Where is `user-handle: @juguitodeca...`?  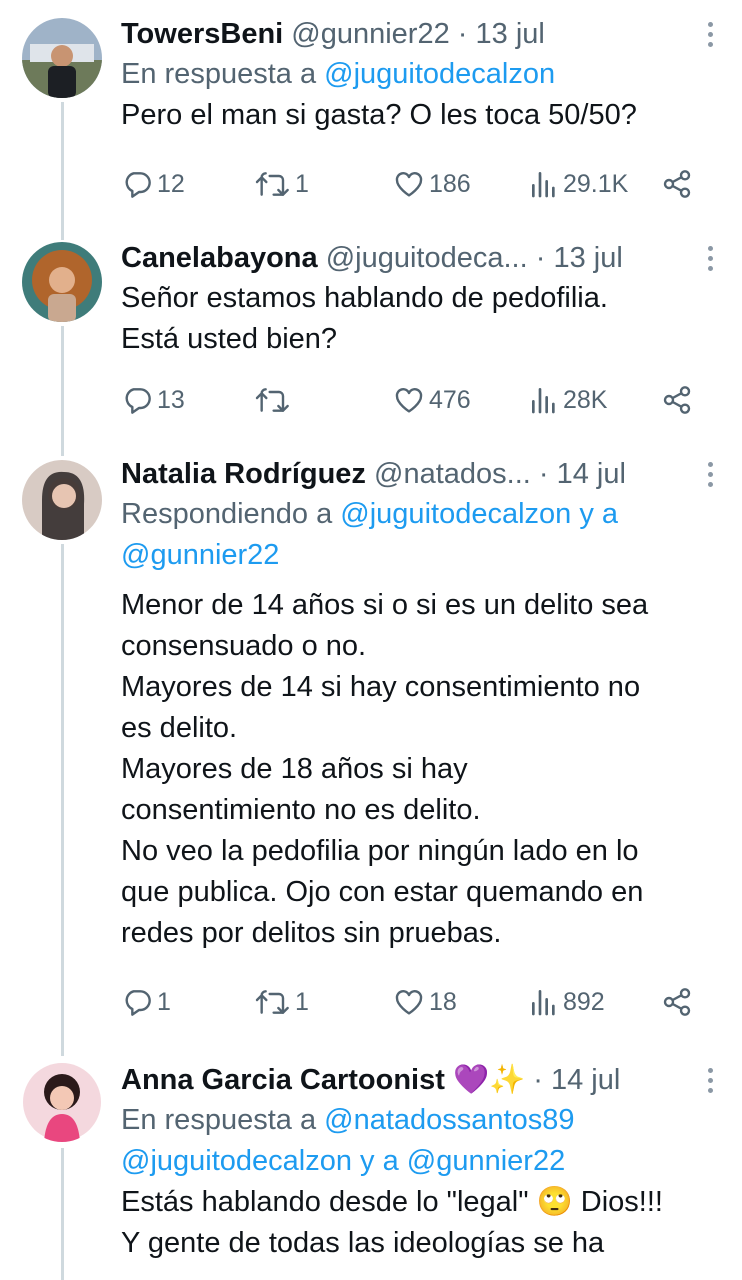
user-handle: @juguitodeca... is located at coordinates (427, 258).